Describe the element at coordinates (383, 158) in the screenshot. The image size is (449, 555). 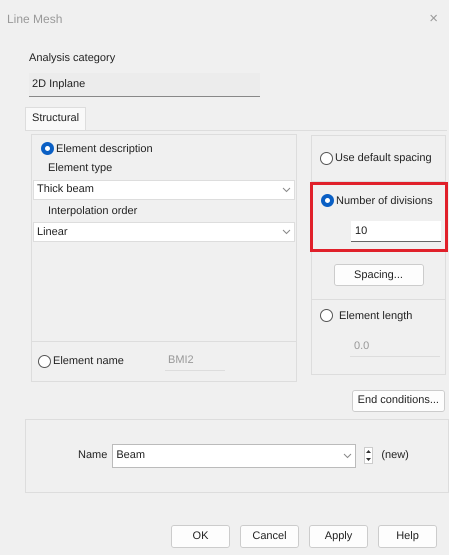
I see `radio-label: Use default spacing` at that location.